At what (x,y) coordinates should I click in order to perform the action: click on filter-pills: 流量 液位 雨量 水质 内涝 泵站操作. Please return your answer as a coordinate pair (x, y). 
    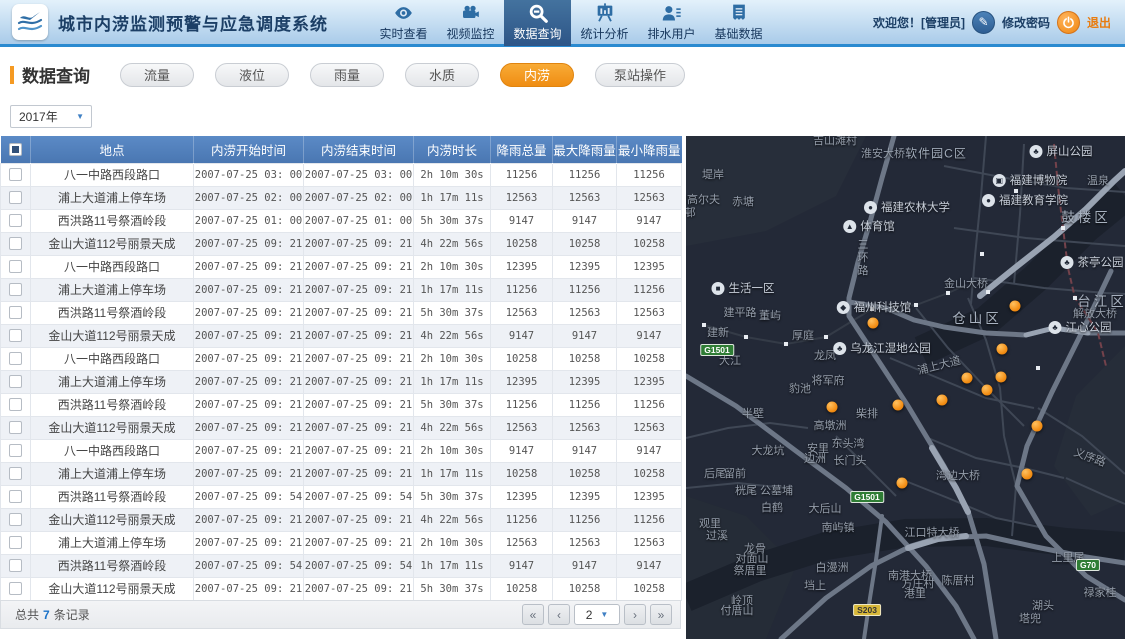
    Looking at the image, I should click on (413, 74).